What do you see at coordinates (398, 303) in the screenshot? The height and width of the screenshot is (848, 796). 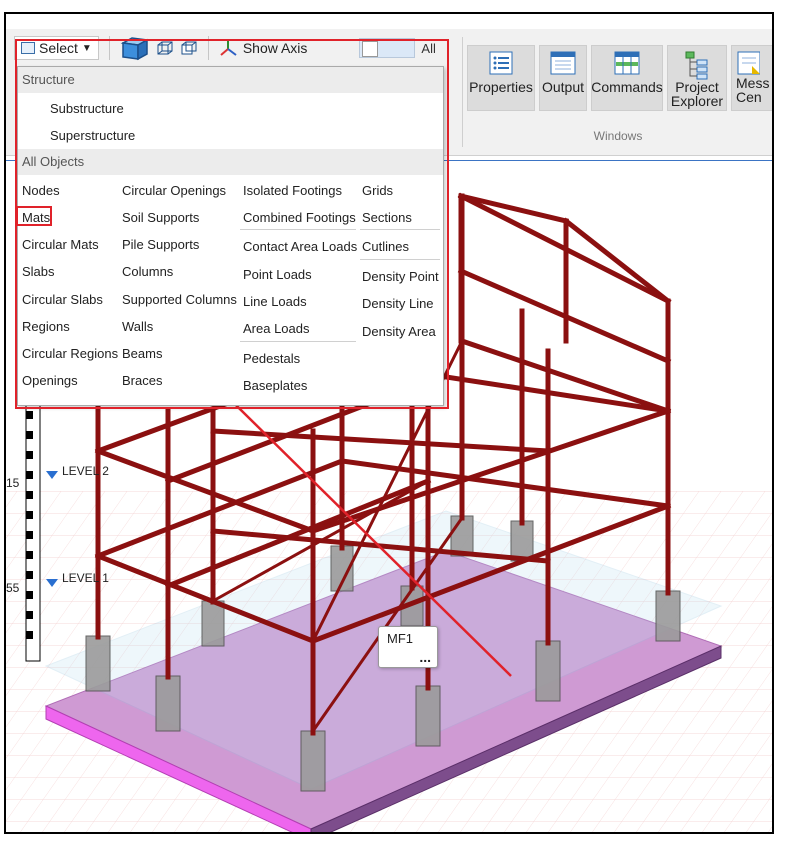 I see `menu-item-density-line: Density Line` at bounding box center [398, 303].